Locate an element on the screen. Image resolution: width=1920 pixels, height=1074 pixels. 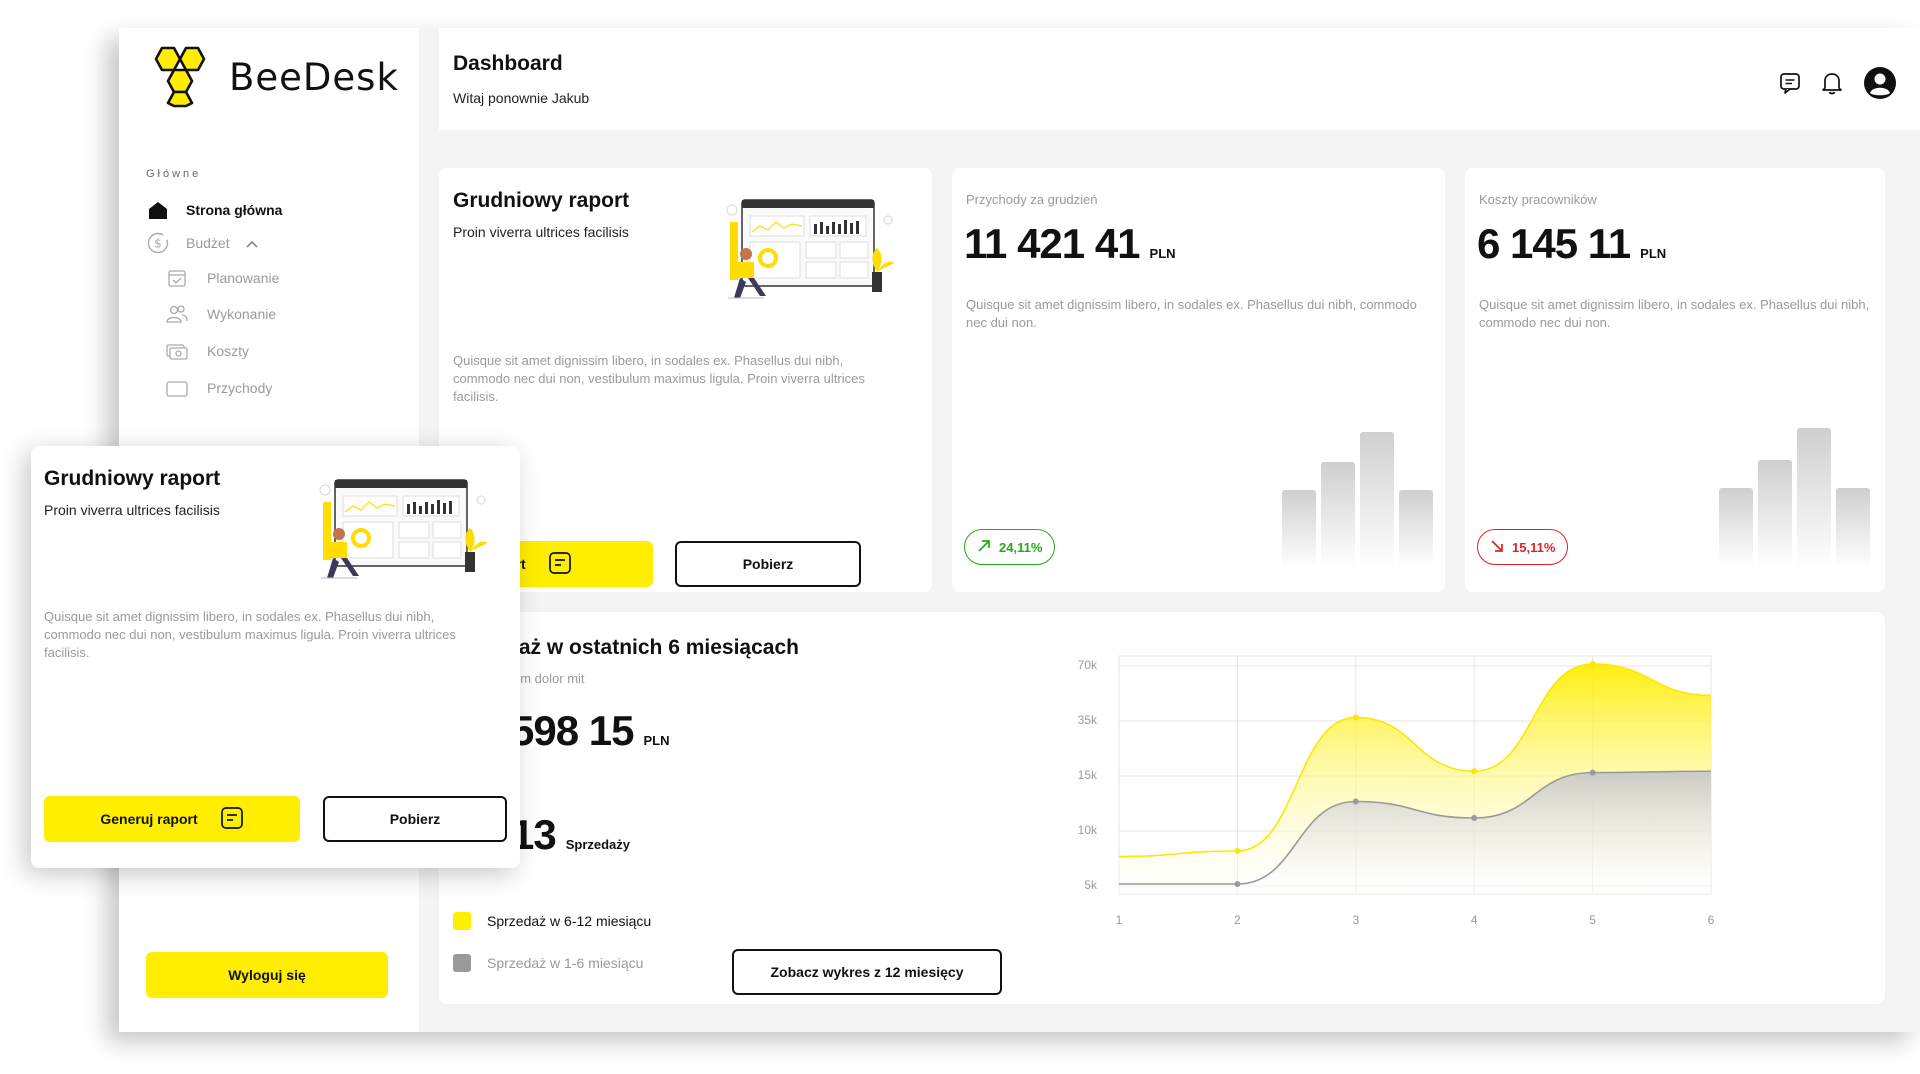
stat-number: 6 145 11 is located at coordinates (1554, 243).